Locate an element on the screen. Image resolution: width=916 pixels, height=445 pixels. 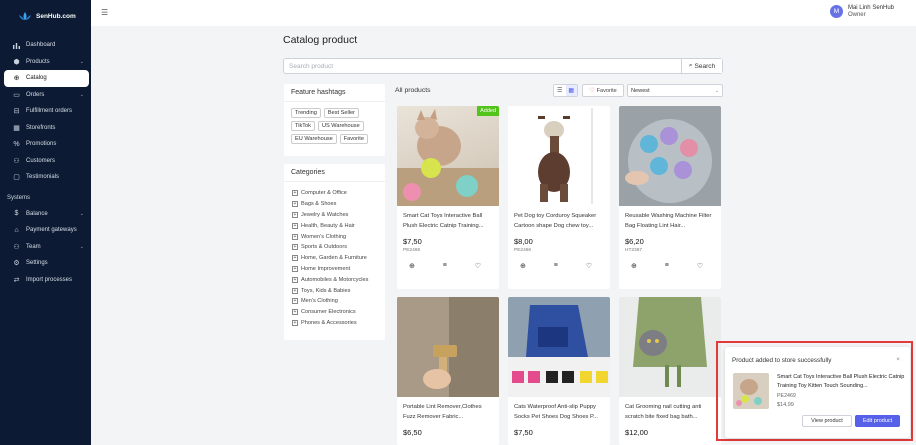
brand-name: SenHub.com is located at coordinates (56, 16).